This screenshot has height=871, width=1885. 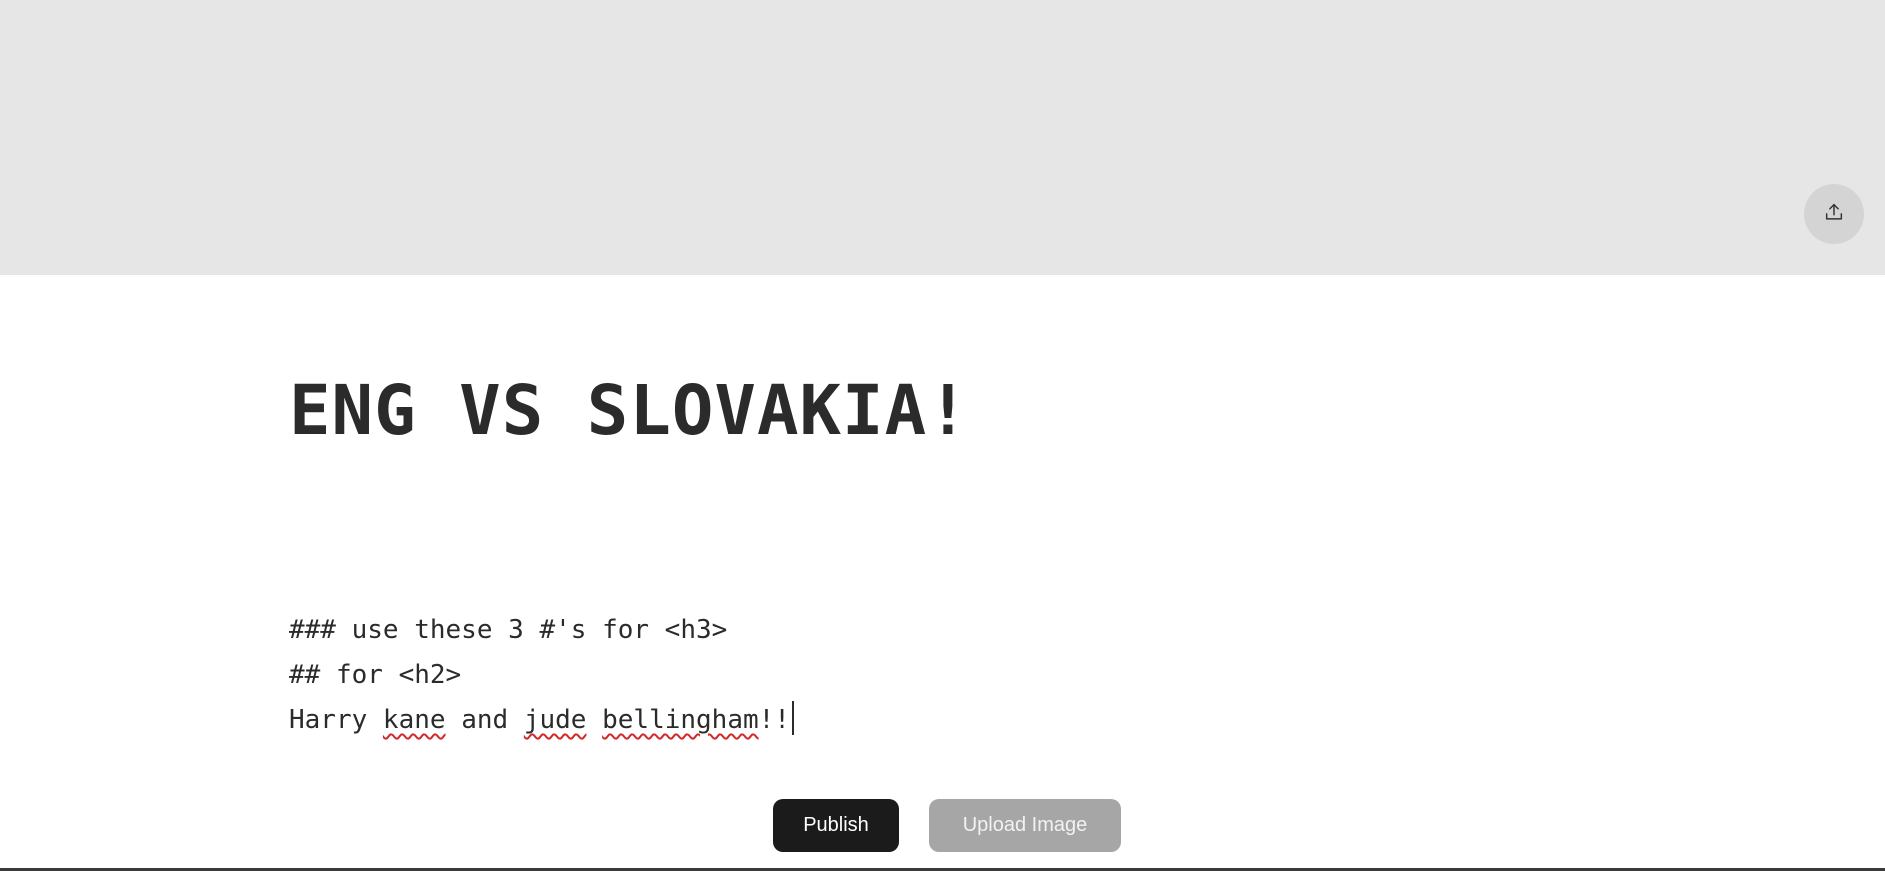 What do you see at coordinates (836, 825) in the screenshot?
I see `publish-button: Publish` at bounding box center [836, 825].